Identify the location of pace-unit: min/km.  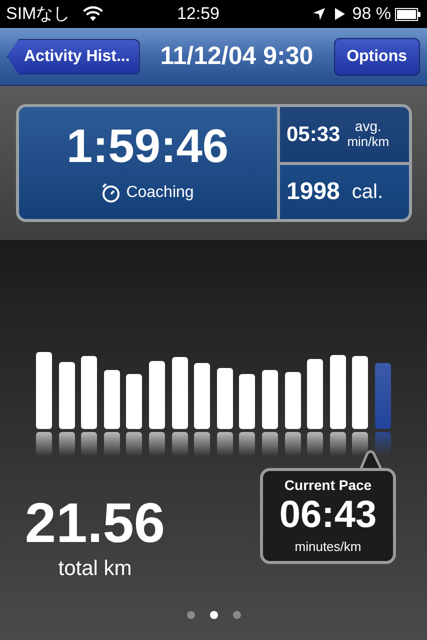
(368, 142).